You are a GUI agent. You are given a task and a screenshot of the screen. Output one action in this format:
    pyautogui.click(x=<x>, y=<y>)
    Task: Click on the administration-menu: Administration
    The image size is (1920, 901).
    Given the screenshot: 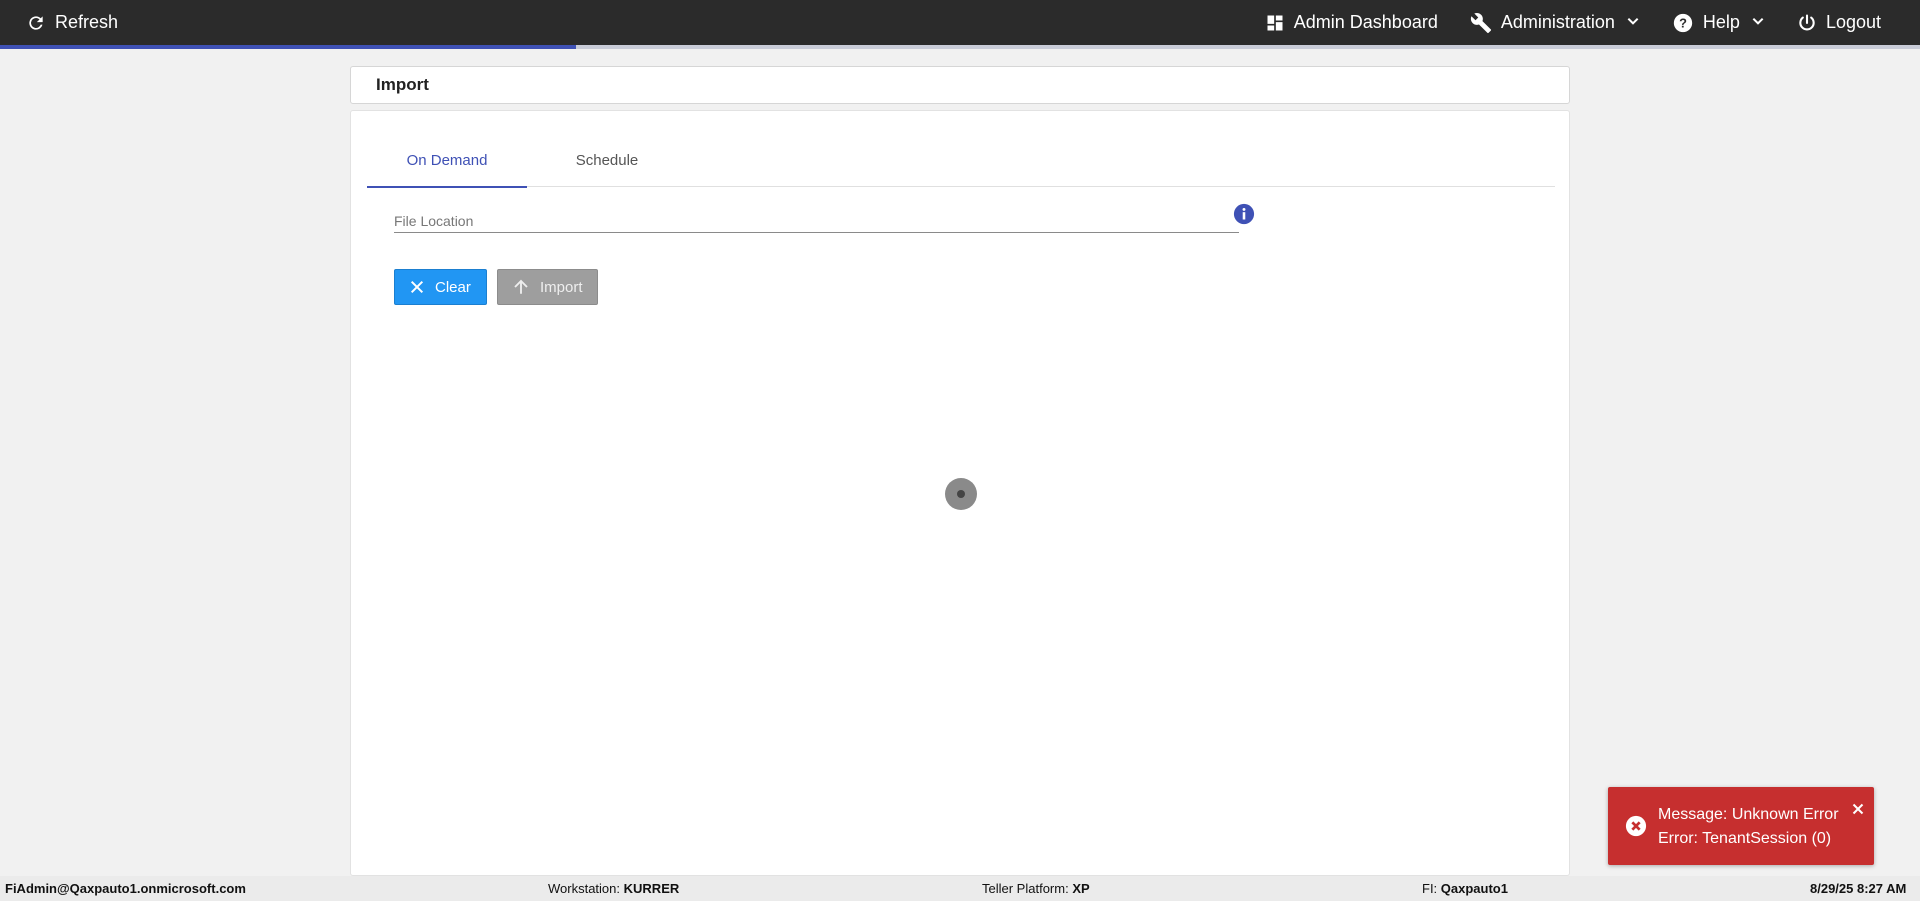 What is the action you would take?
    pyautogui.click(x=1555, y=22)
    